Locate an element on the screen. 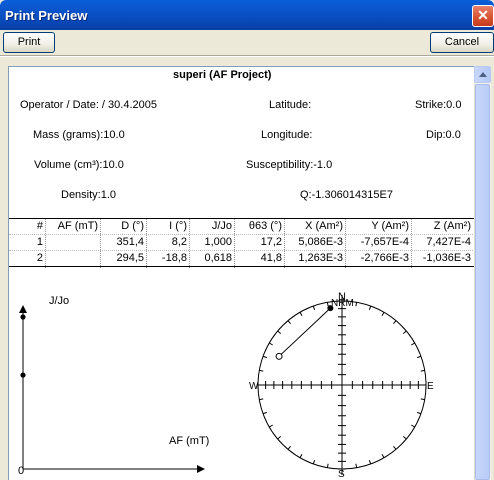 The image size is (494, 480). scroll-up-arrow-icon is located at coordinates (482, 74).